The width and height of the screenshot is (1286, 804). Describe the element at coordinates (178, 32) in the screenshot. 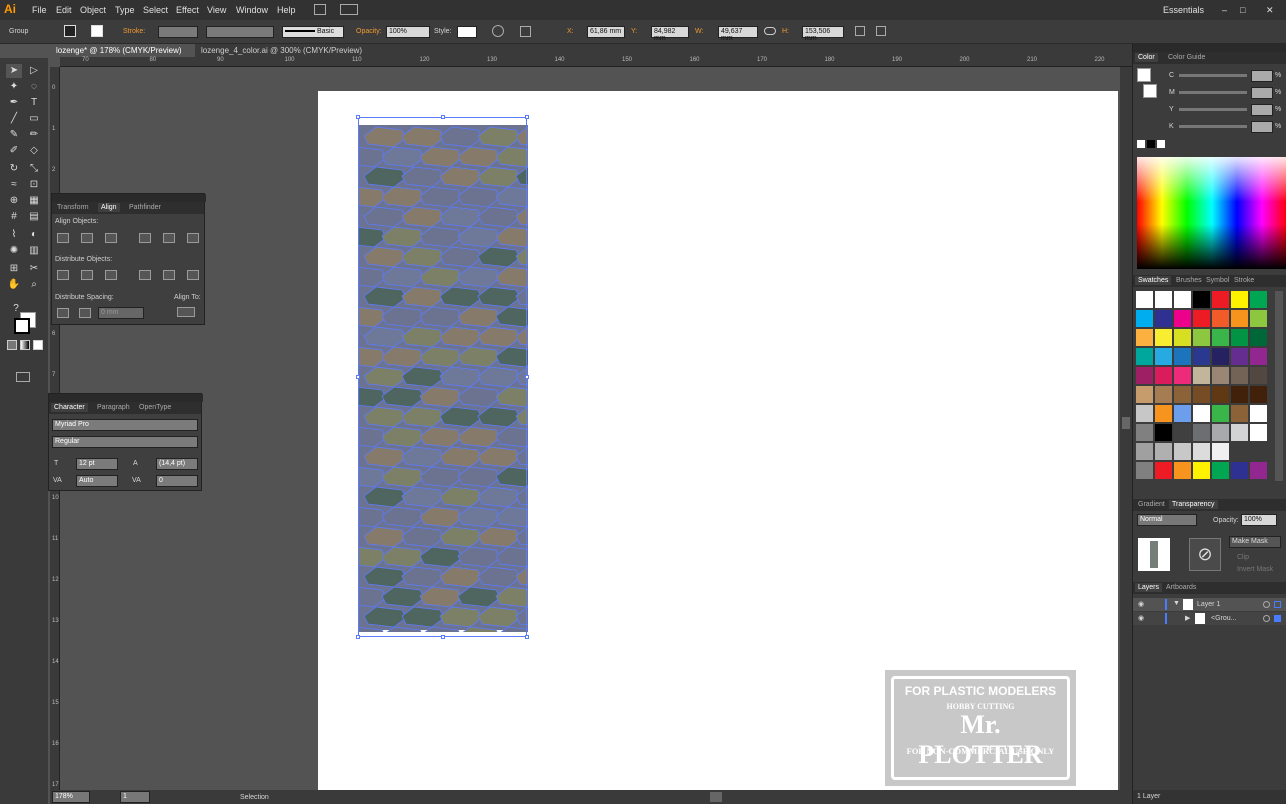

I see `stroke-weight-dropdown` at that location.